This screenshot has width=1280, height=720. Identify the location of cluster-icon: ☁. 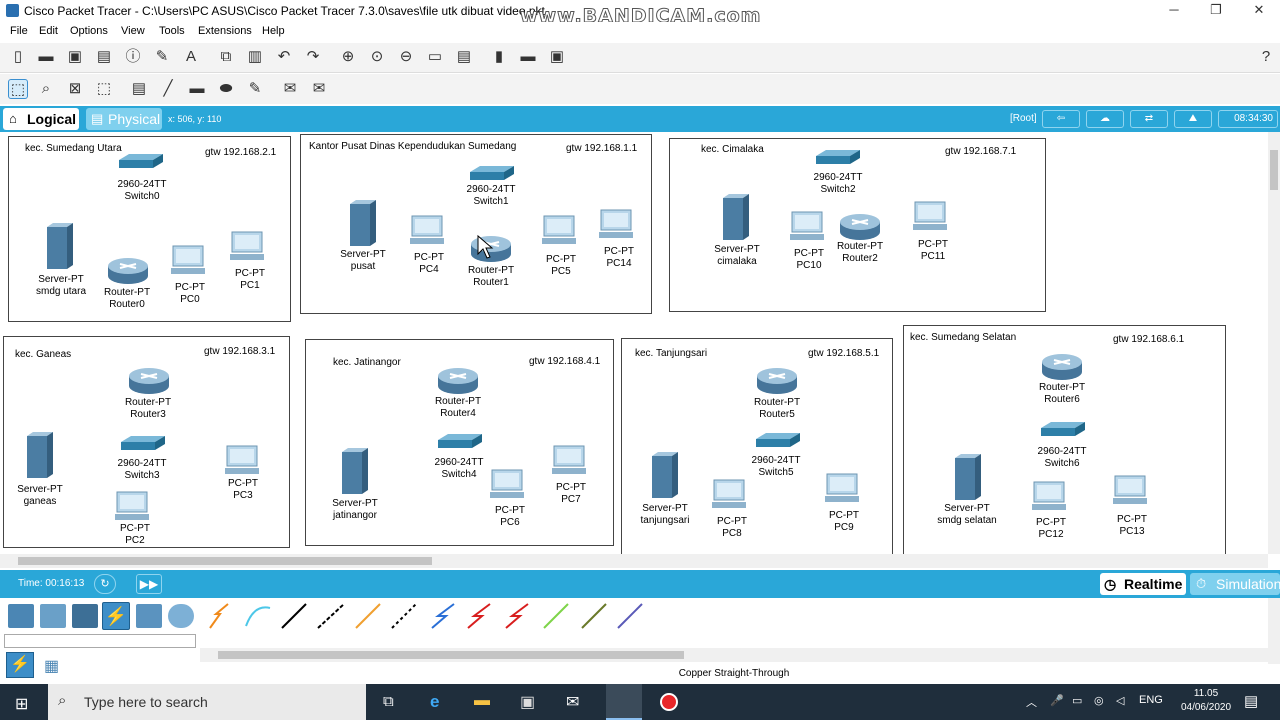
(1105, 119).